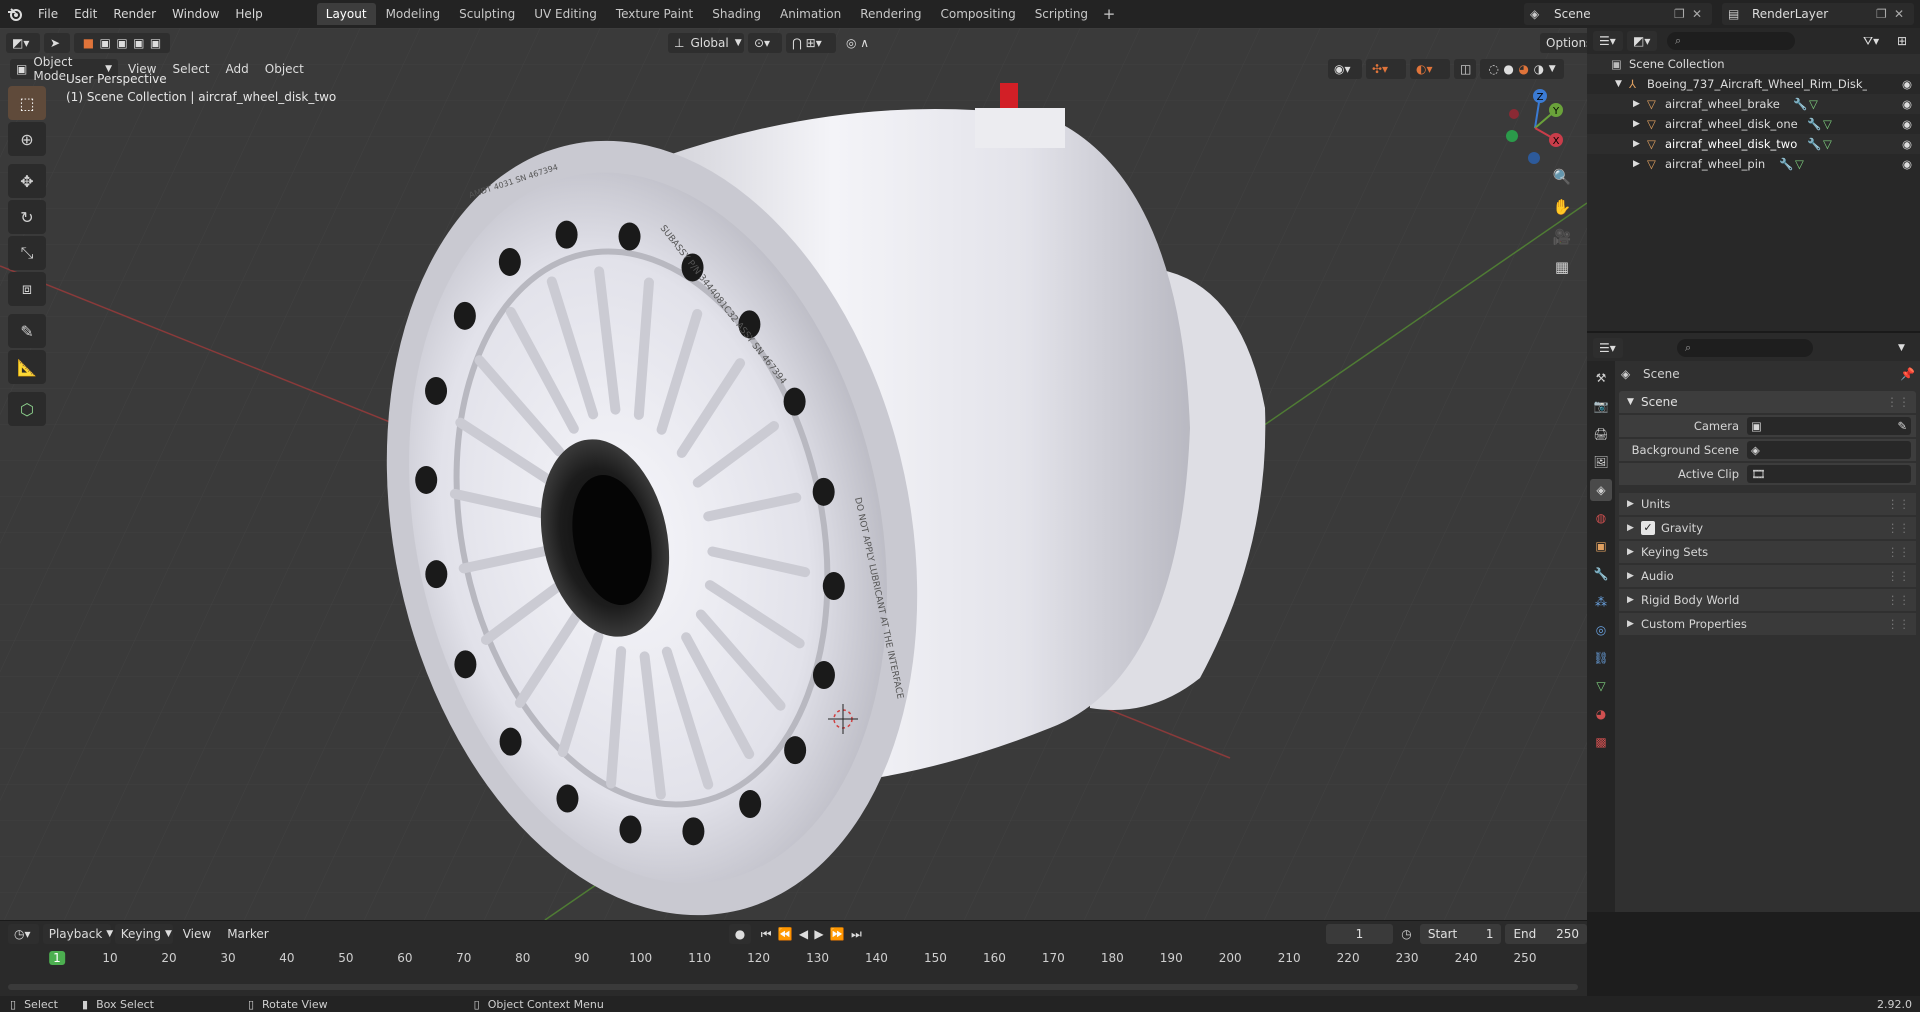 This screenshot has width=1920, height=1012. I want to click on gizmo-neg-y, so click(1514, 114).